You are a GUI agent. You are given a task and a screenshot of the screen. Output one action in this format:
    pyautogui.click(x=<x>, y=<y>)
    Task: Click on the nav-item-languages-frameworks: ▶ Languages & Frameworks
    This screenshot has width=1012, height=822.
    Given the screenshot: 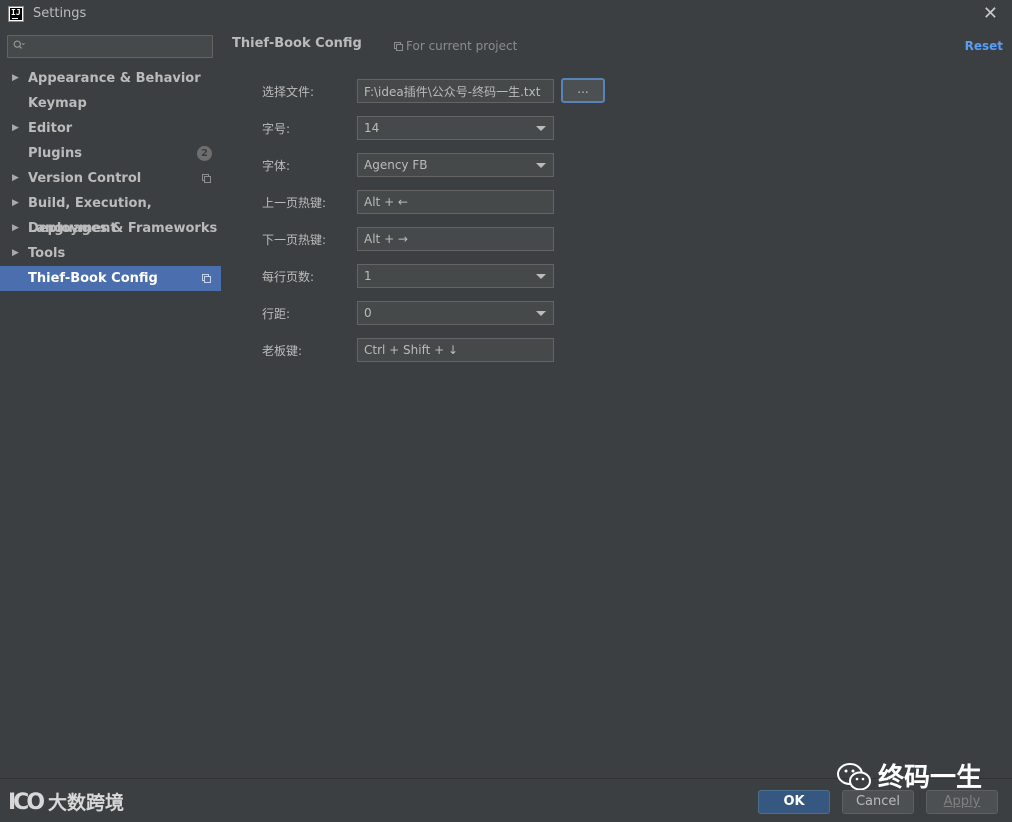 What is the action you would take?
    pyautogui.click(x=110, y=228)
    